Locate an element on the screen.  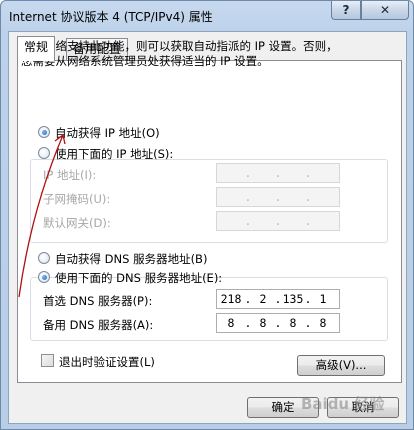
tab-general: 常规 is located at coordinates (36, 48).